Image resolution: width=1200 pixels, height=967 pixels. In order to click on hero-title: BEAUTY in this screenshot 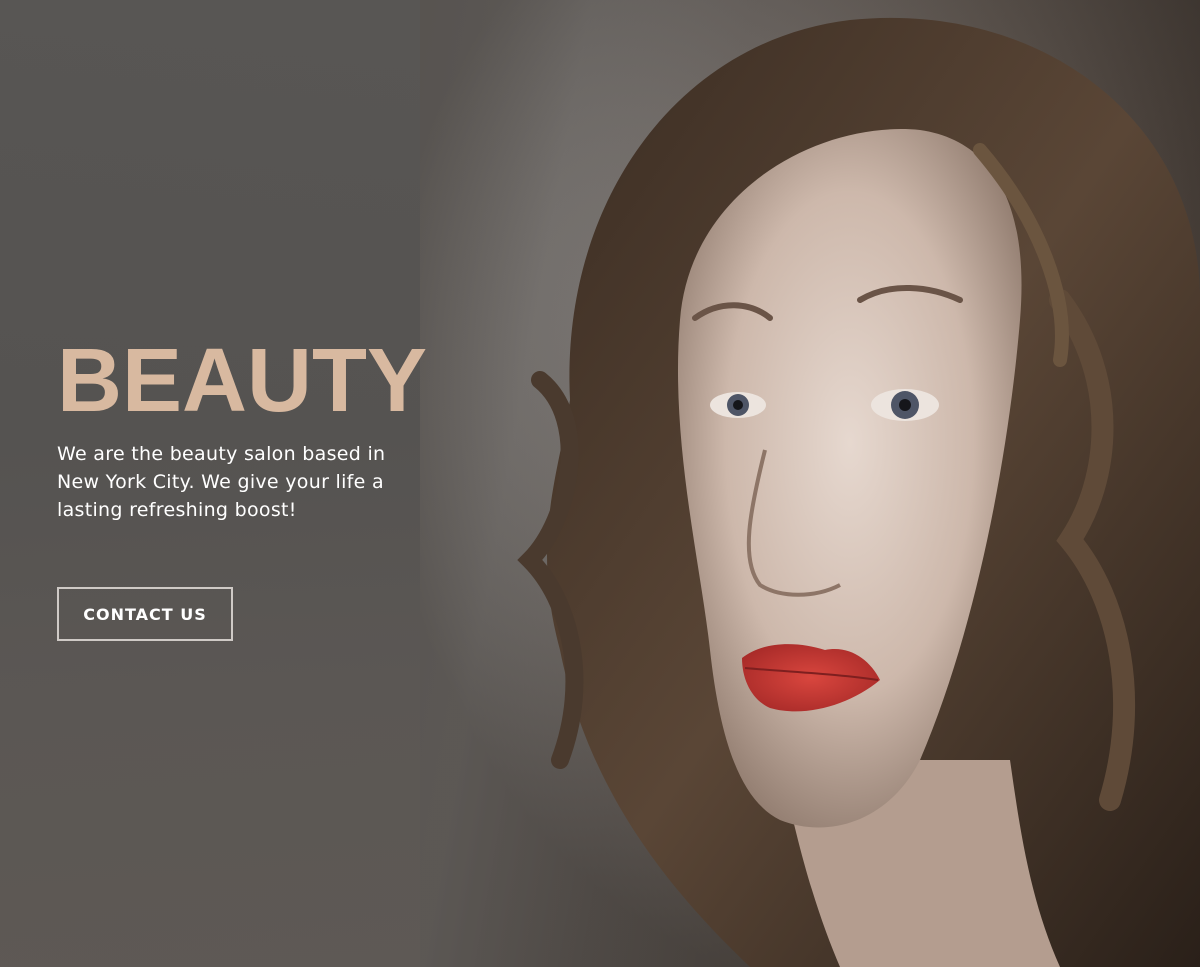, I will do `click(242, 381)`.